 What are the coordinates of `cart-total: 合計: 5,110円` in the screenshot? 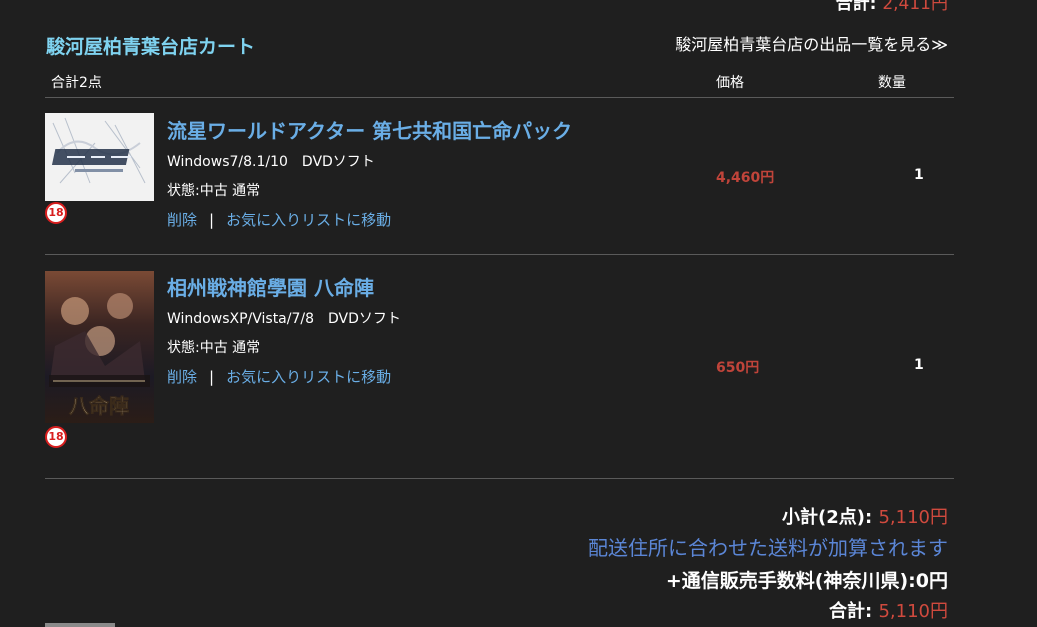 It's located at (888, 610).